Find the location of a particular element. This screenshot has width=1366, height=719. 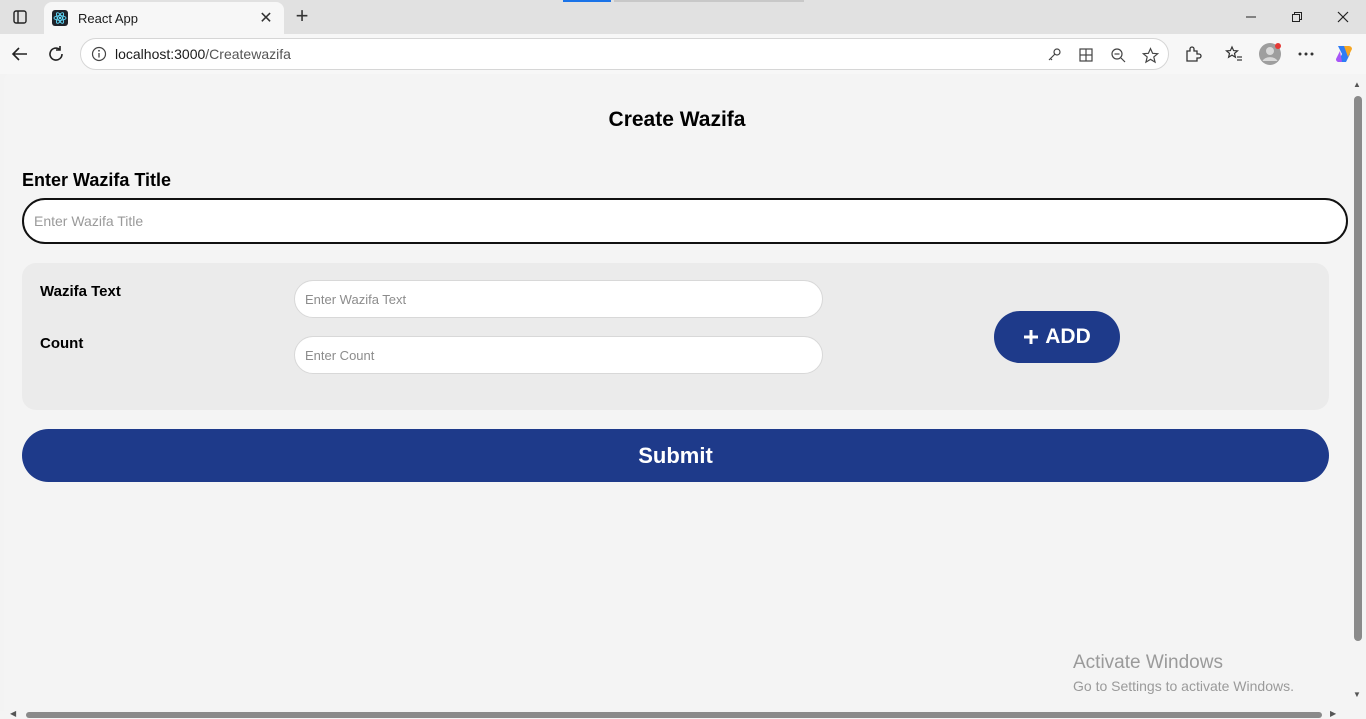

scroll-up-icon: ▲ is located at coordinates (1357, 84).